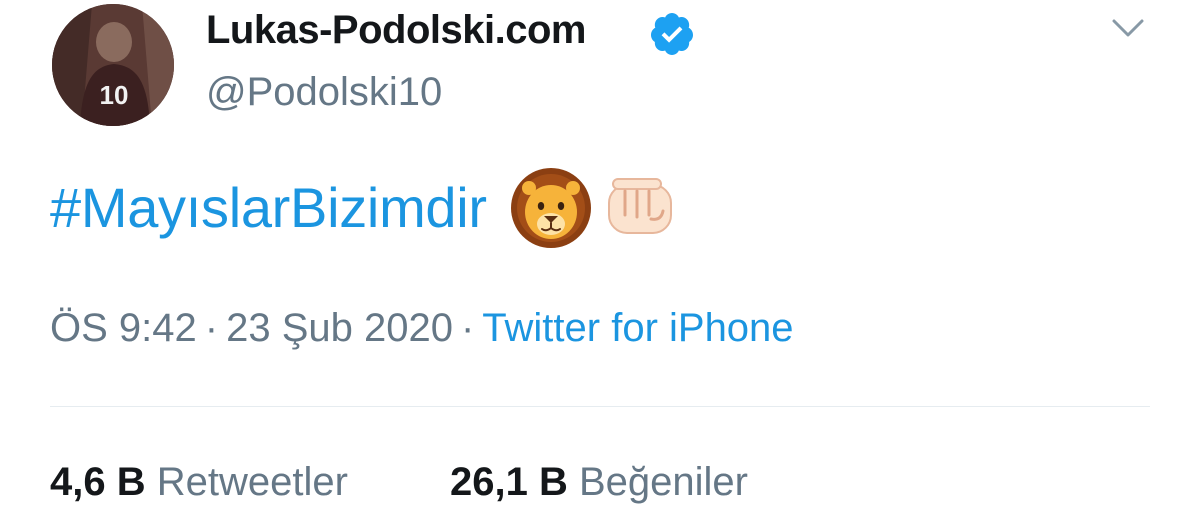  Describe the element at coordinates (663, 482) in the screenshot. I see `likes-label: Beğeniler` at that location.